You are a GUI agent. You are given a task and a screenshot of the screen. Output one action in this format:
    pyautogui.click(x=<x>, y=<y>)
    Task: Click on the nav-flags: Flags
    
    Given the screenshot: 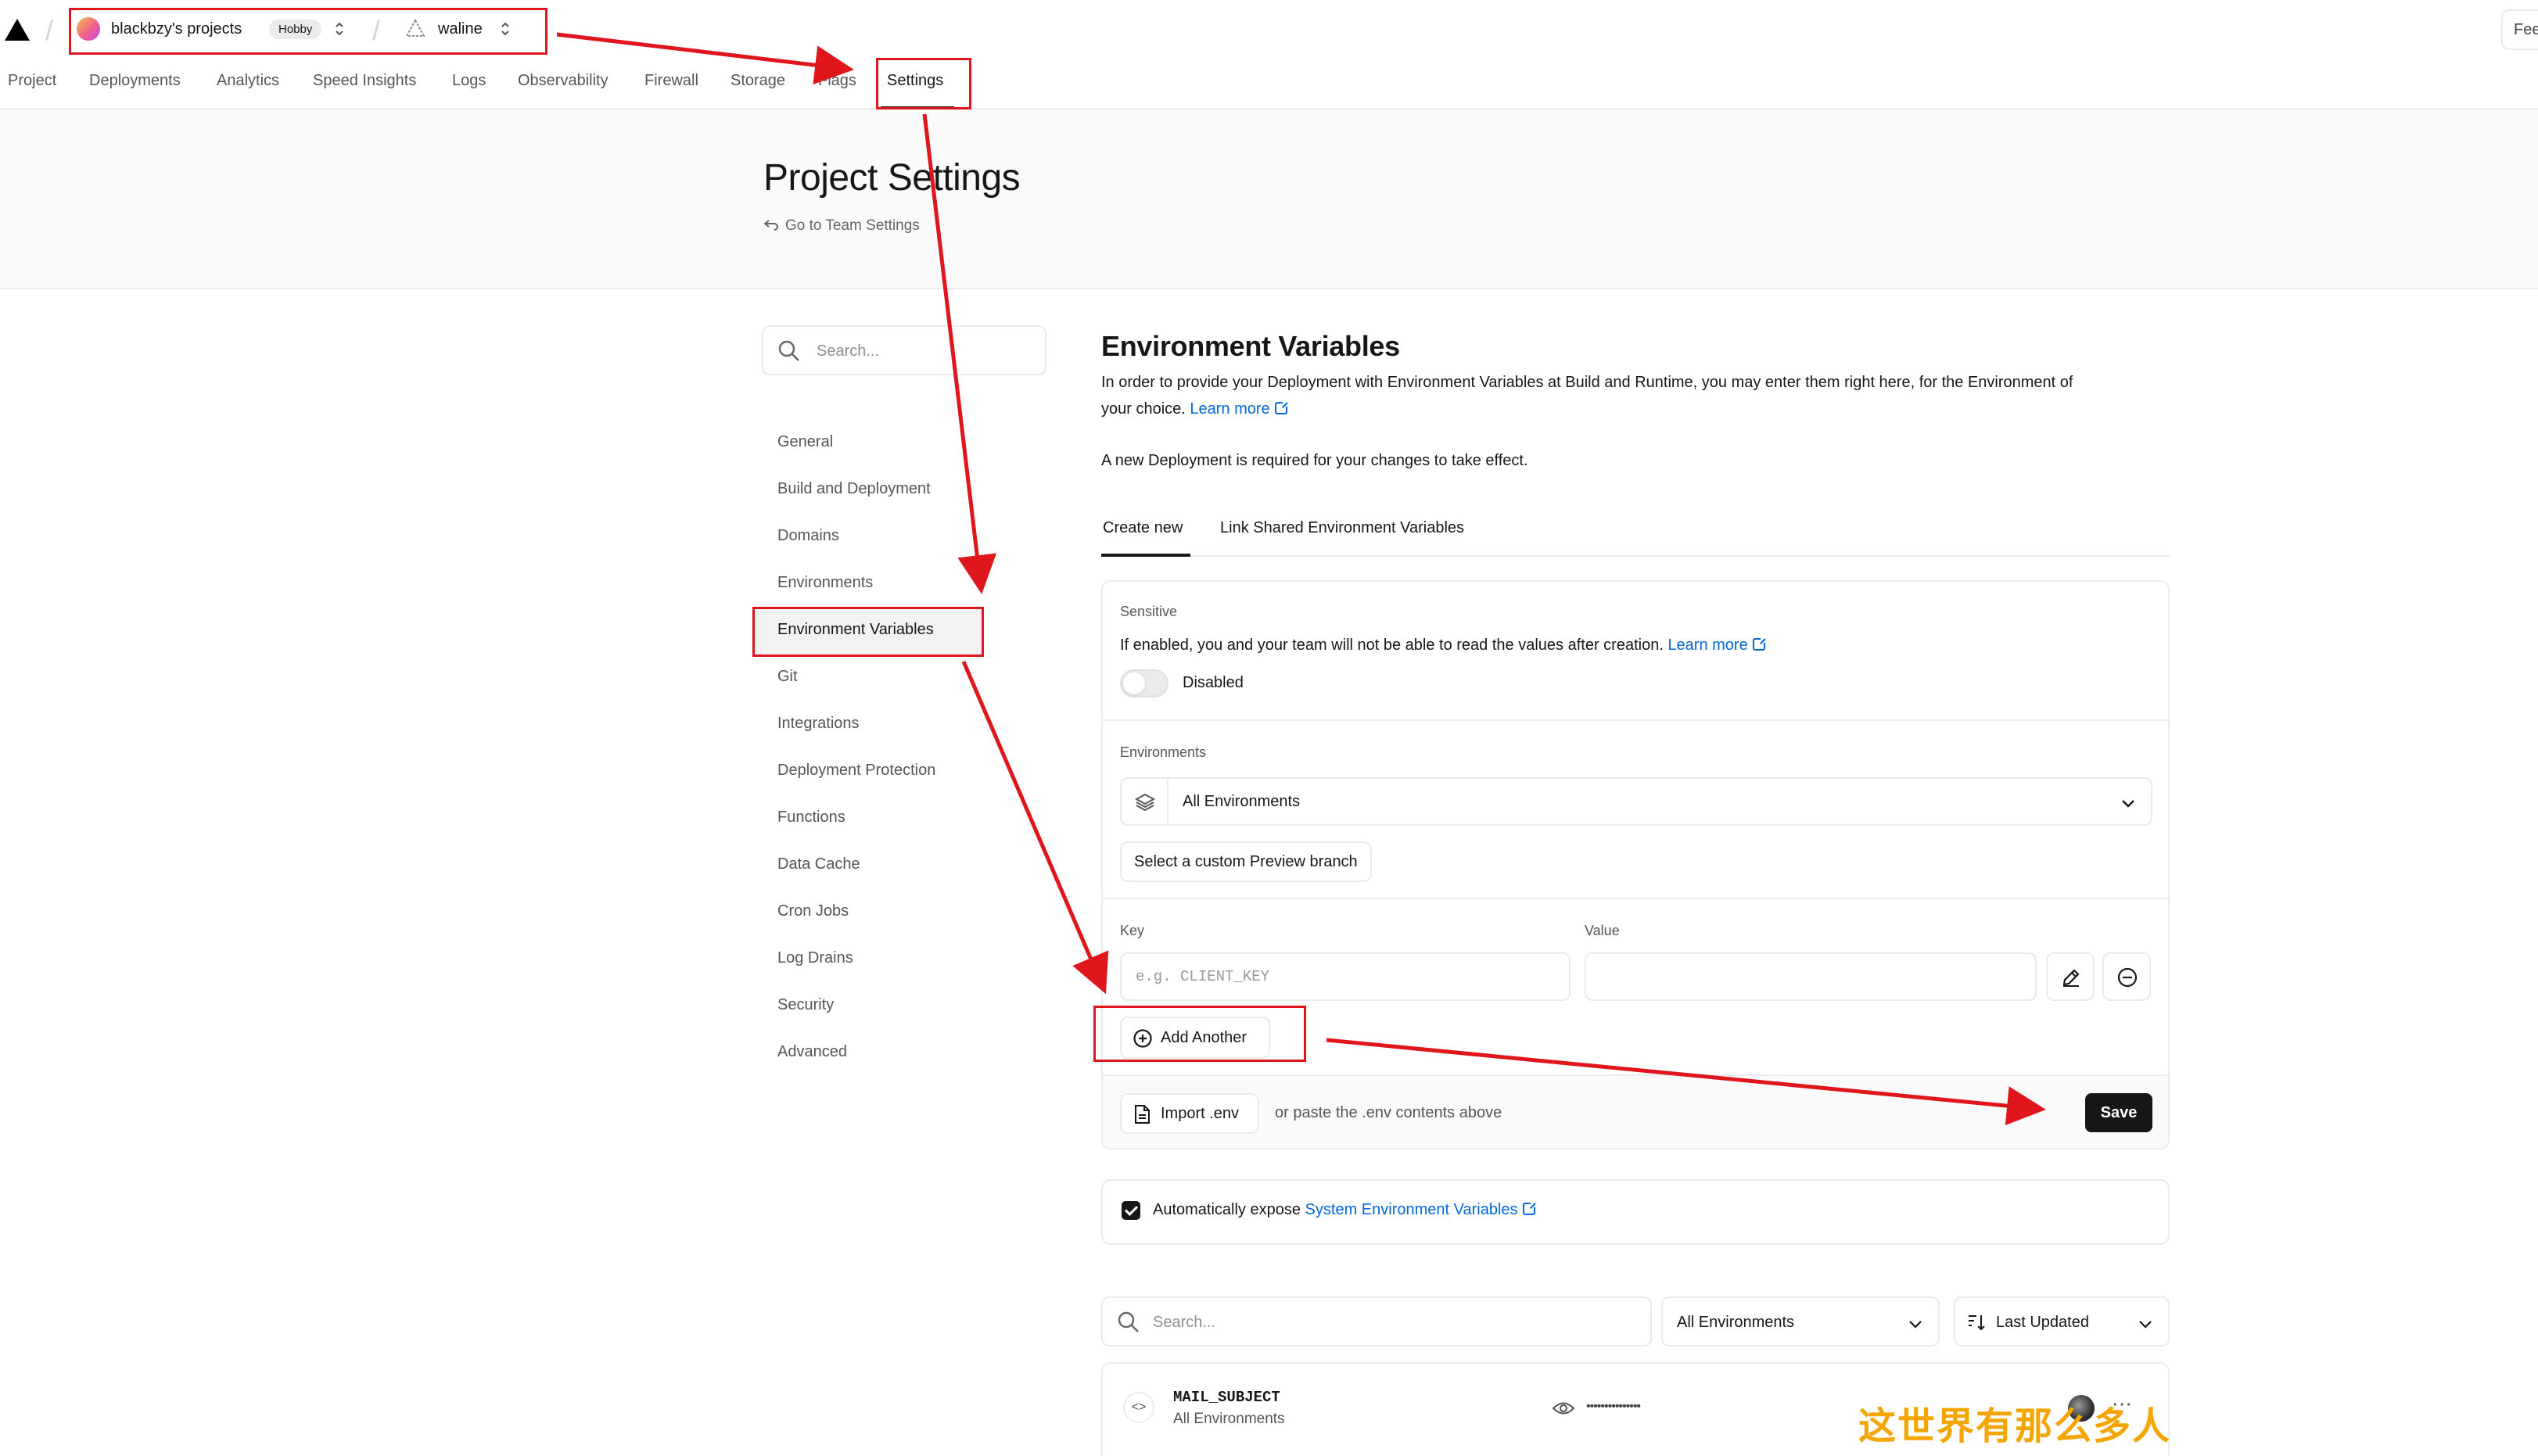 What is the action you would take?
    pyautogui.click(x=837, y=81)
    